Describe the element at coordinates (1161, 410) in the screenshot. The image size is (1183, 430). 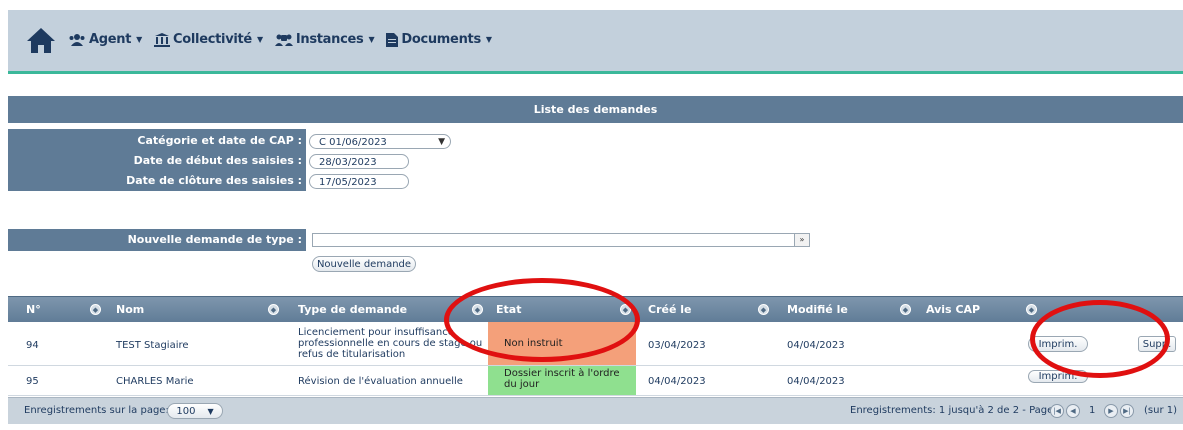
I see `total-pages: (sur 1)` at that location.